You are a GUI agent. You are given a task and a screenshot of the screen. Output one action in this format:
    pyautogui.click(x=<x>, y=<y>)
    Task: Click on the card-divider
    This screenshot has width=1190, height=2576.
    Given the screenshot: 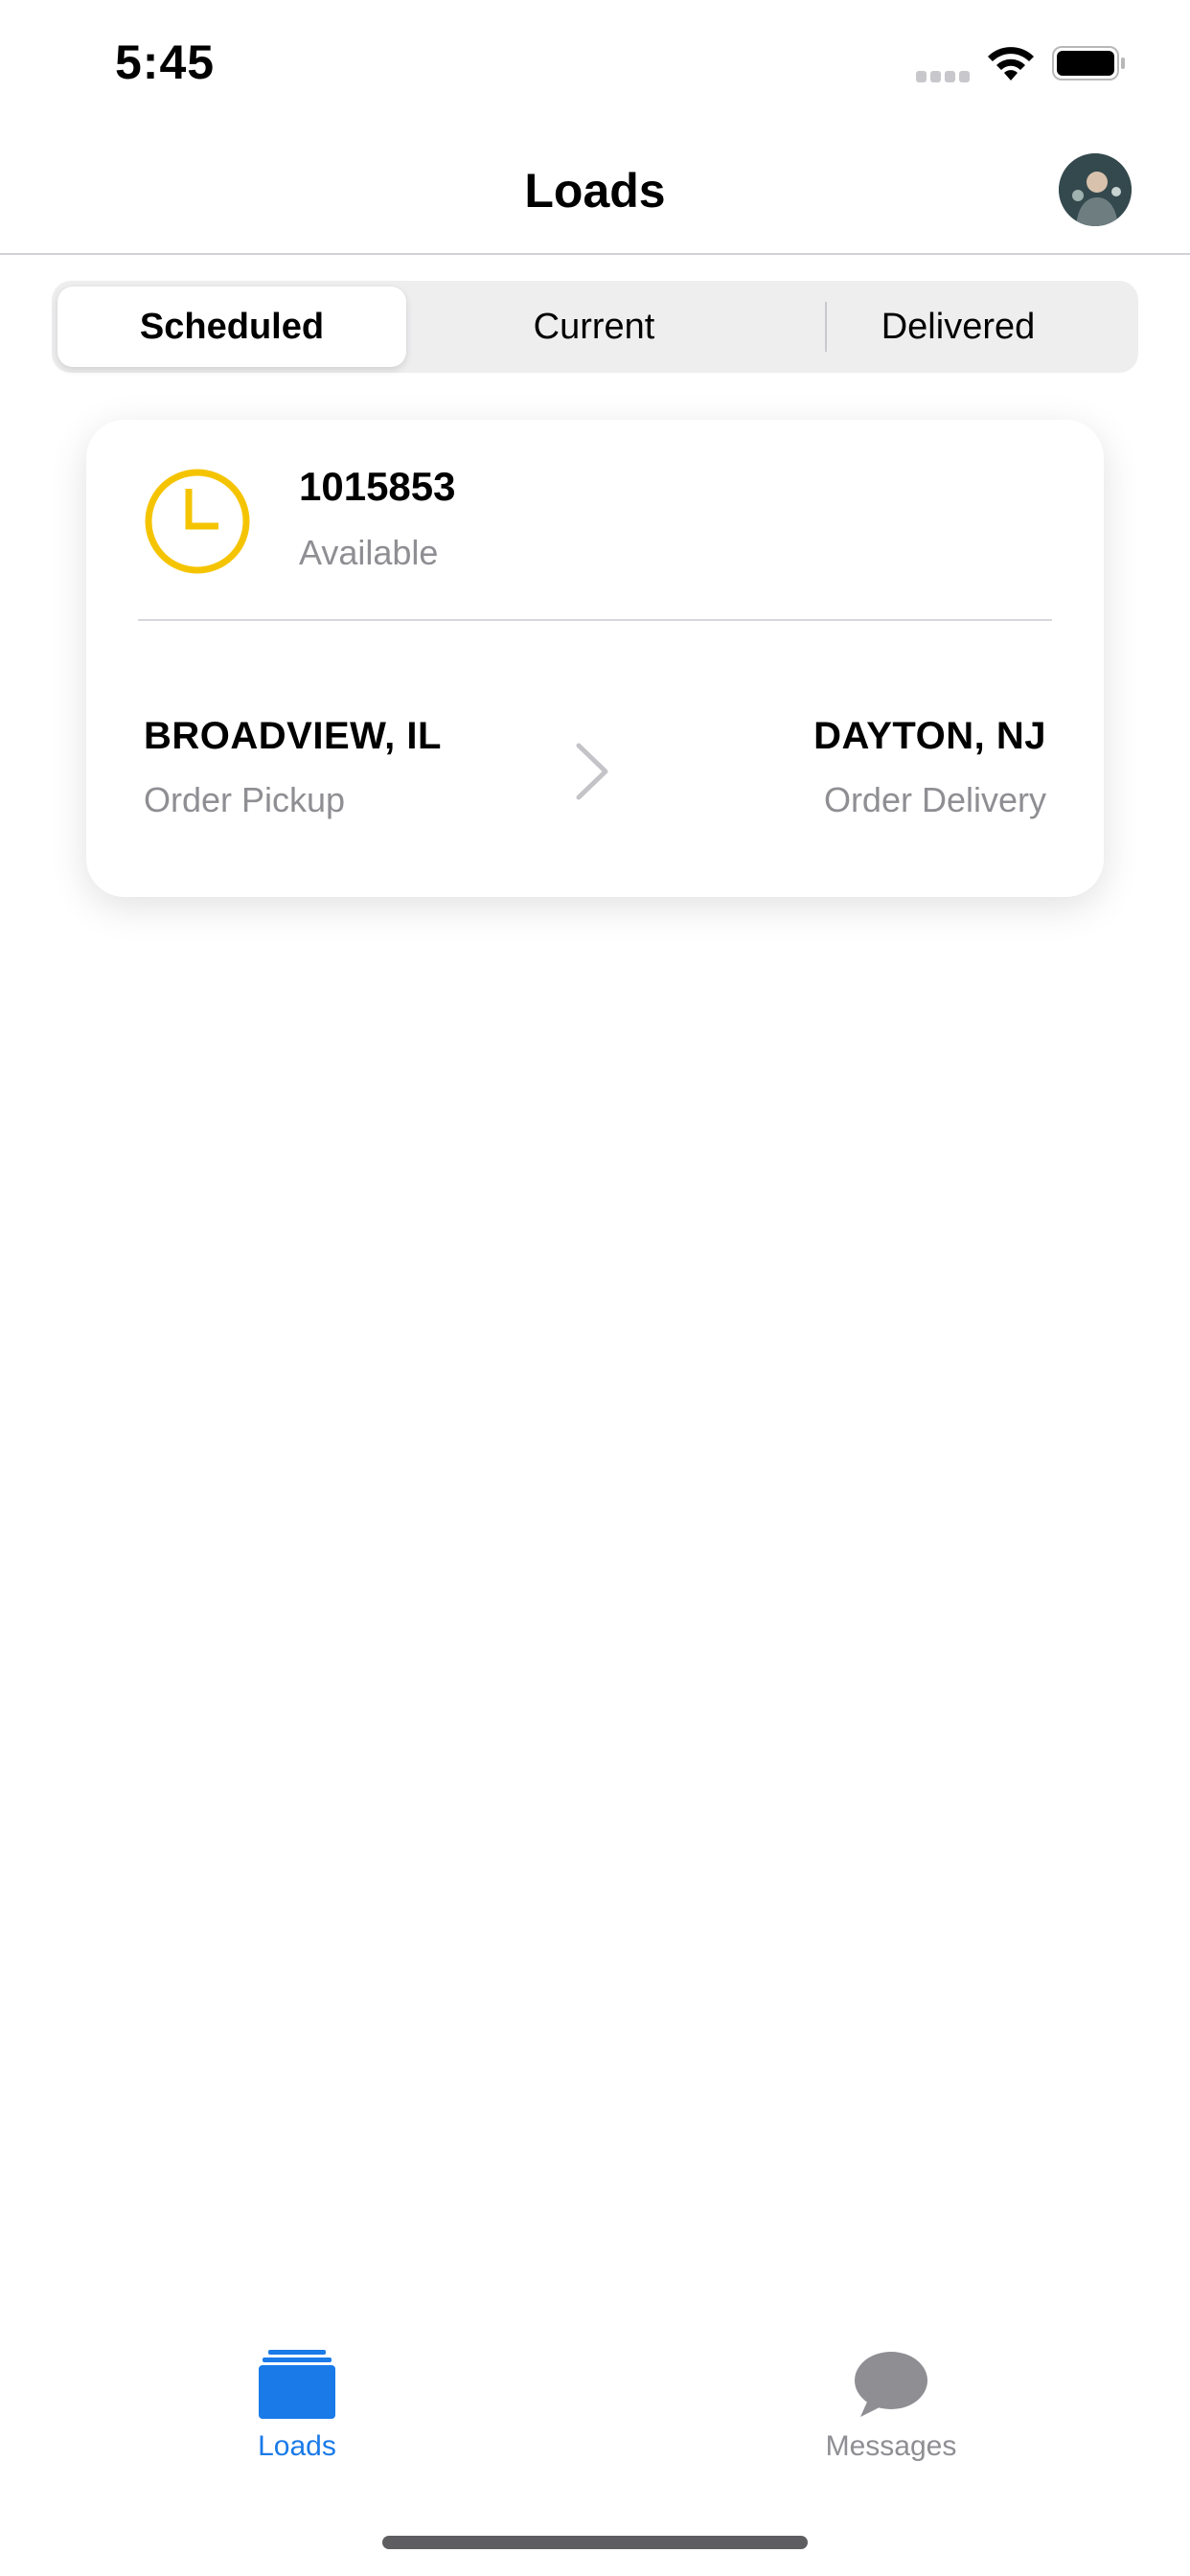 What is the action you would take?
    pyautogui.click(x=595, y=620)
    